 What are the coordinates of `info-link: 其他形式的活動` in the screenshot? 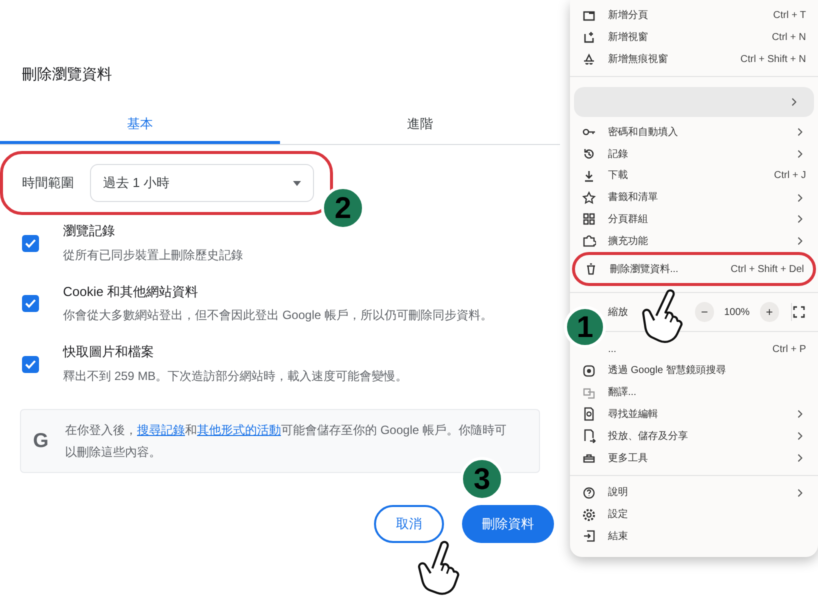 It's located at (239, 429).